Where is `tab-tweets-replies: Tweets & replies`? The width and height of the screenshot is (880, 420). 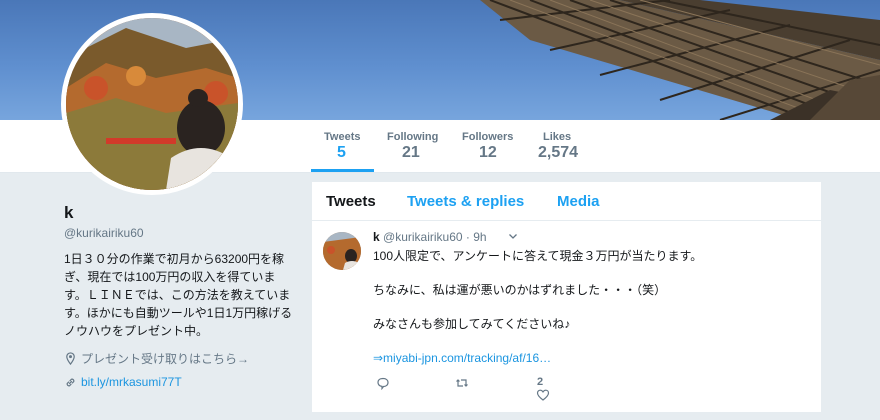 tab-tweets-replies: Tweets & replies is located at coordinates (465, 201).